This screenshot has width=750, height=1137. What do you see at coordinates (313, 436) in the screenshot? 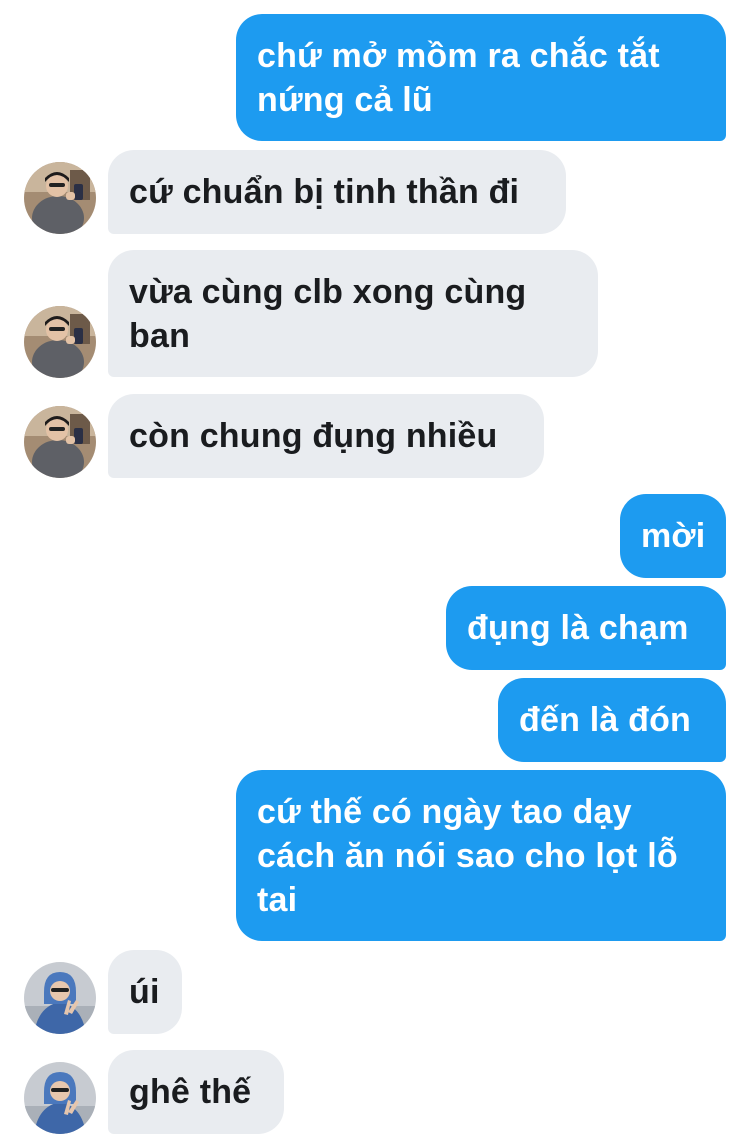
I see `message-text-line: còn chung đụng nhiều` at bounding box center [313, 436].